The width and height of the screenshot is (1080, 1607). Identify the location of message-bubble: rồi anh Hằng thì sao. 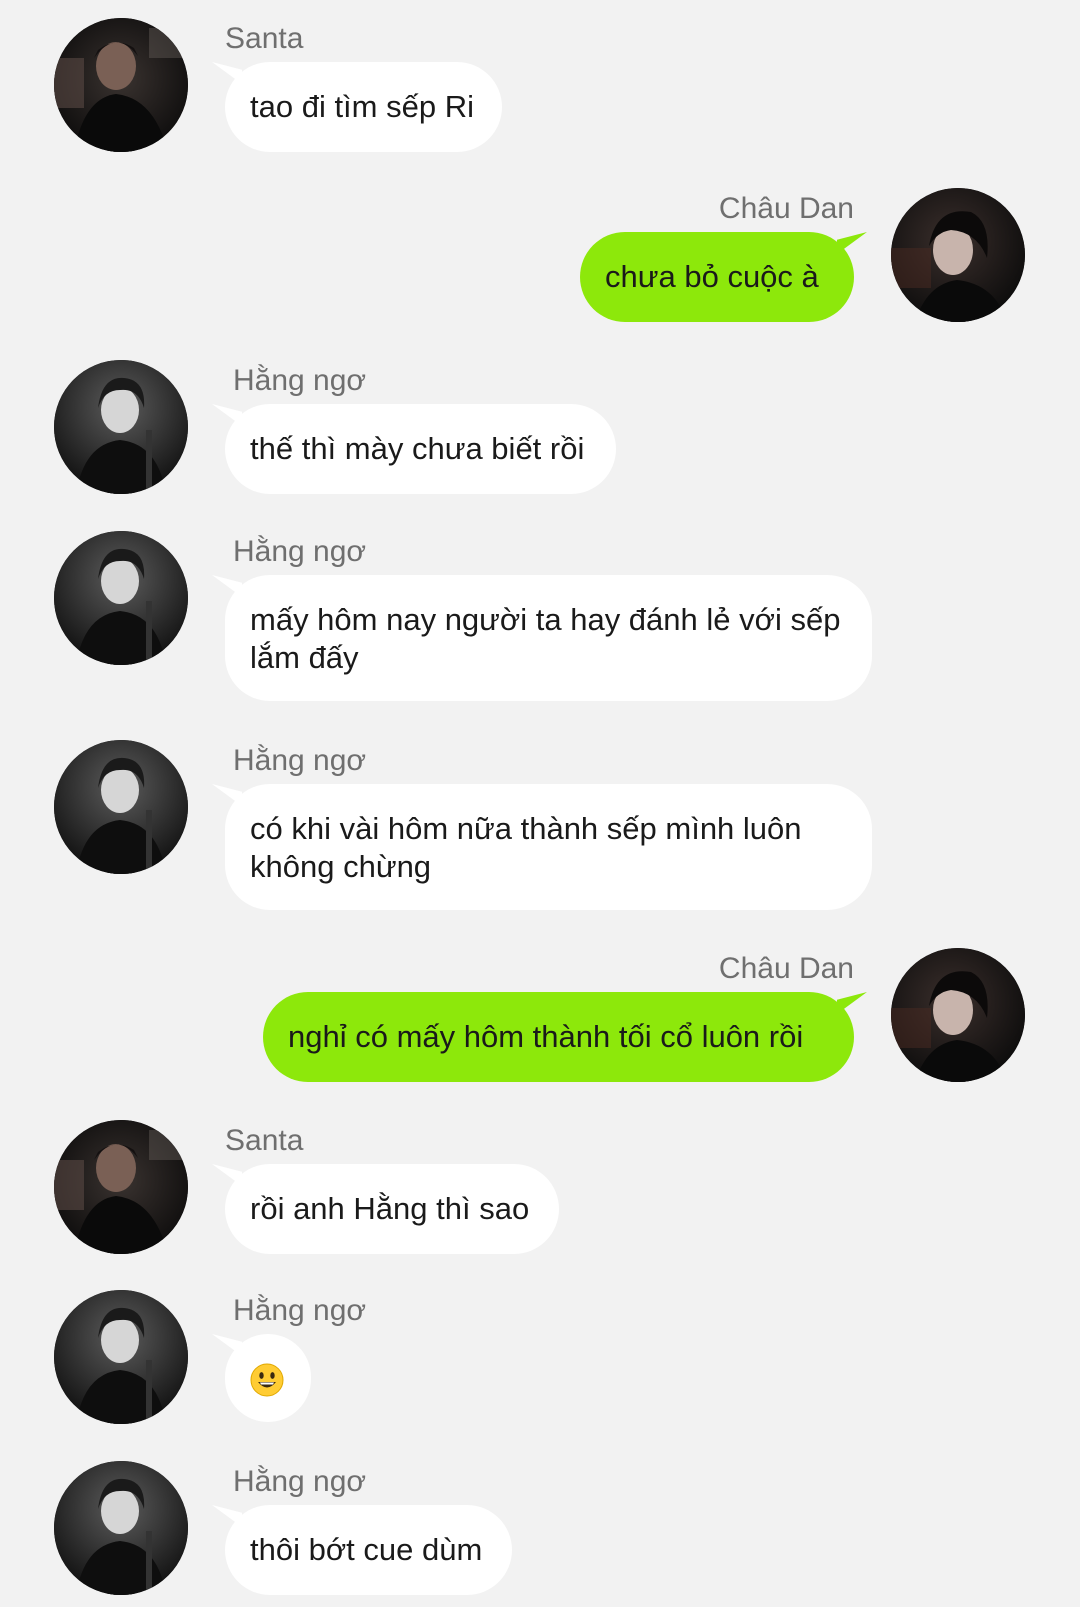
(392, 1209).